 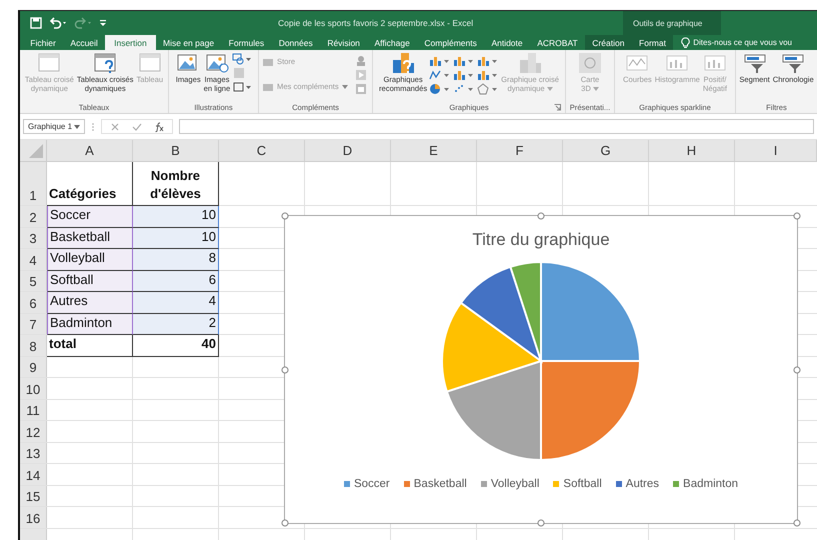 What do you see at coordinates (440, 484) in the screenshot?
I see `legend-label: Basketball` at bounding box center [440, 484].